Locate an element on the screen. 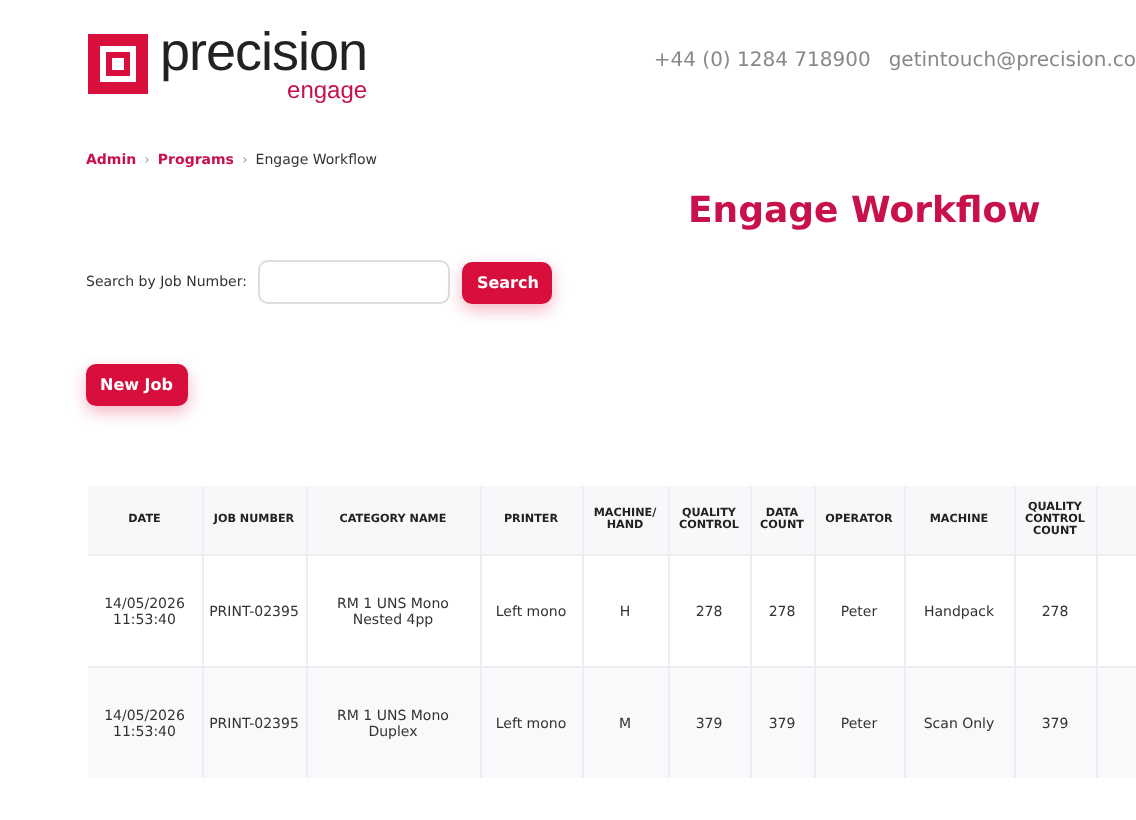 The height and width of the screenshot is (820, 1136). search-field is located at coordinates (354, 282).